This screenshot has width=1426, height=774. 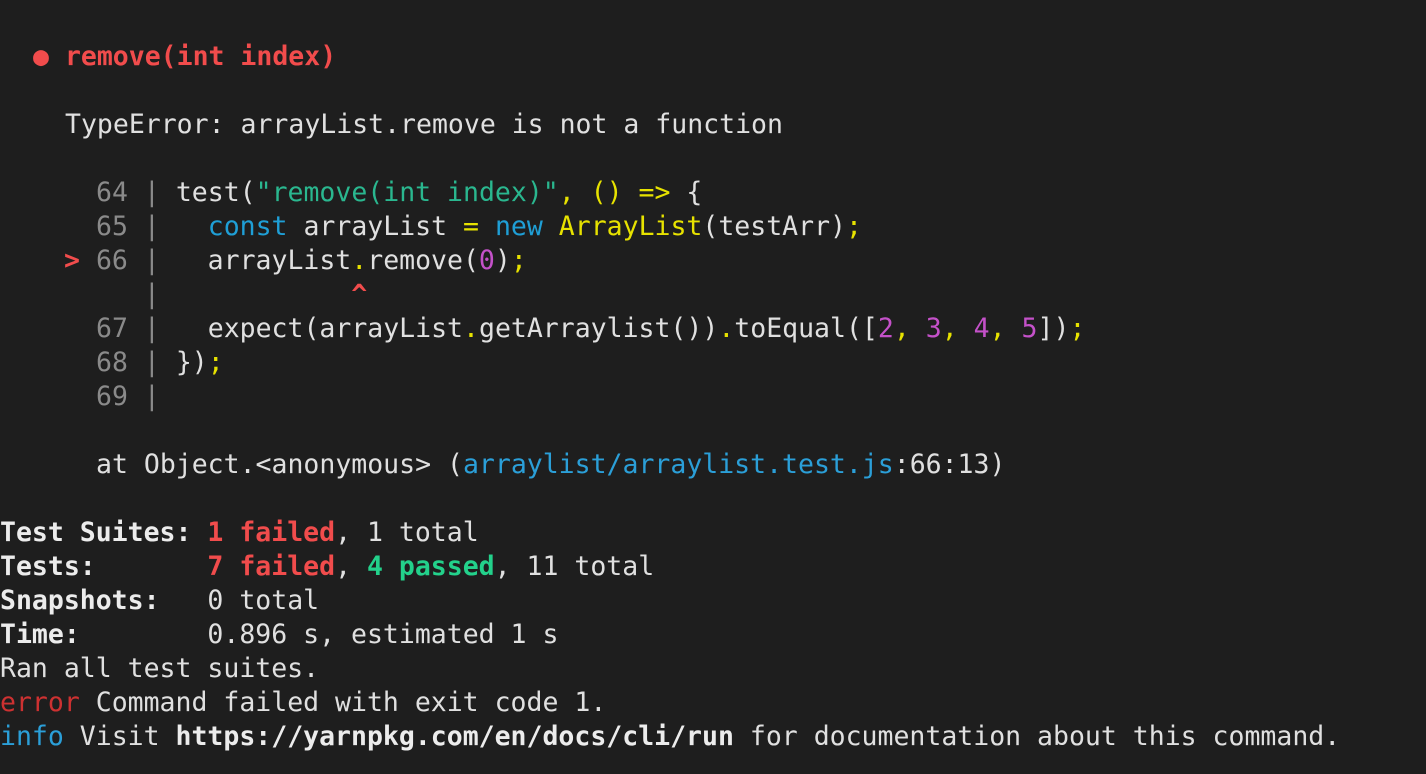 I want to click on code-line-68: 68 | });, so click(x=160, y=363).